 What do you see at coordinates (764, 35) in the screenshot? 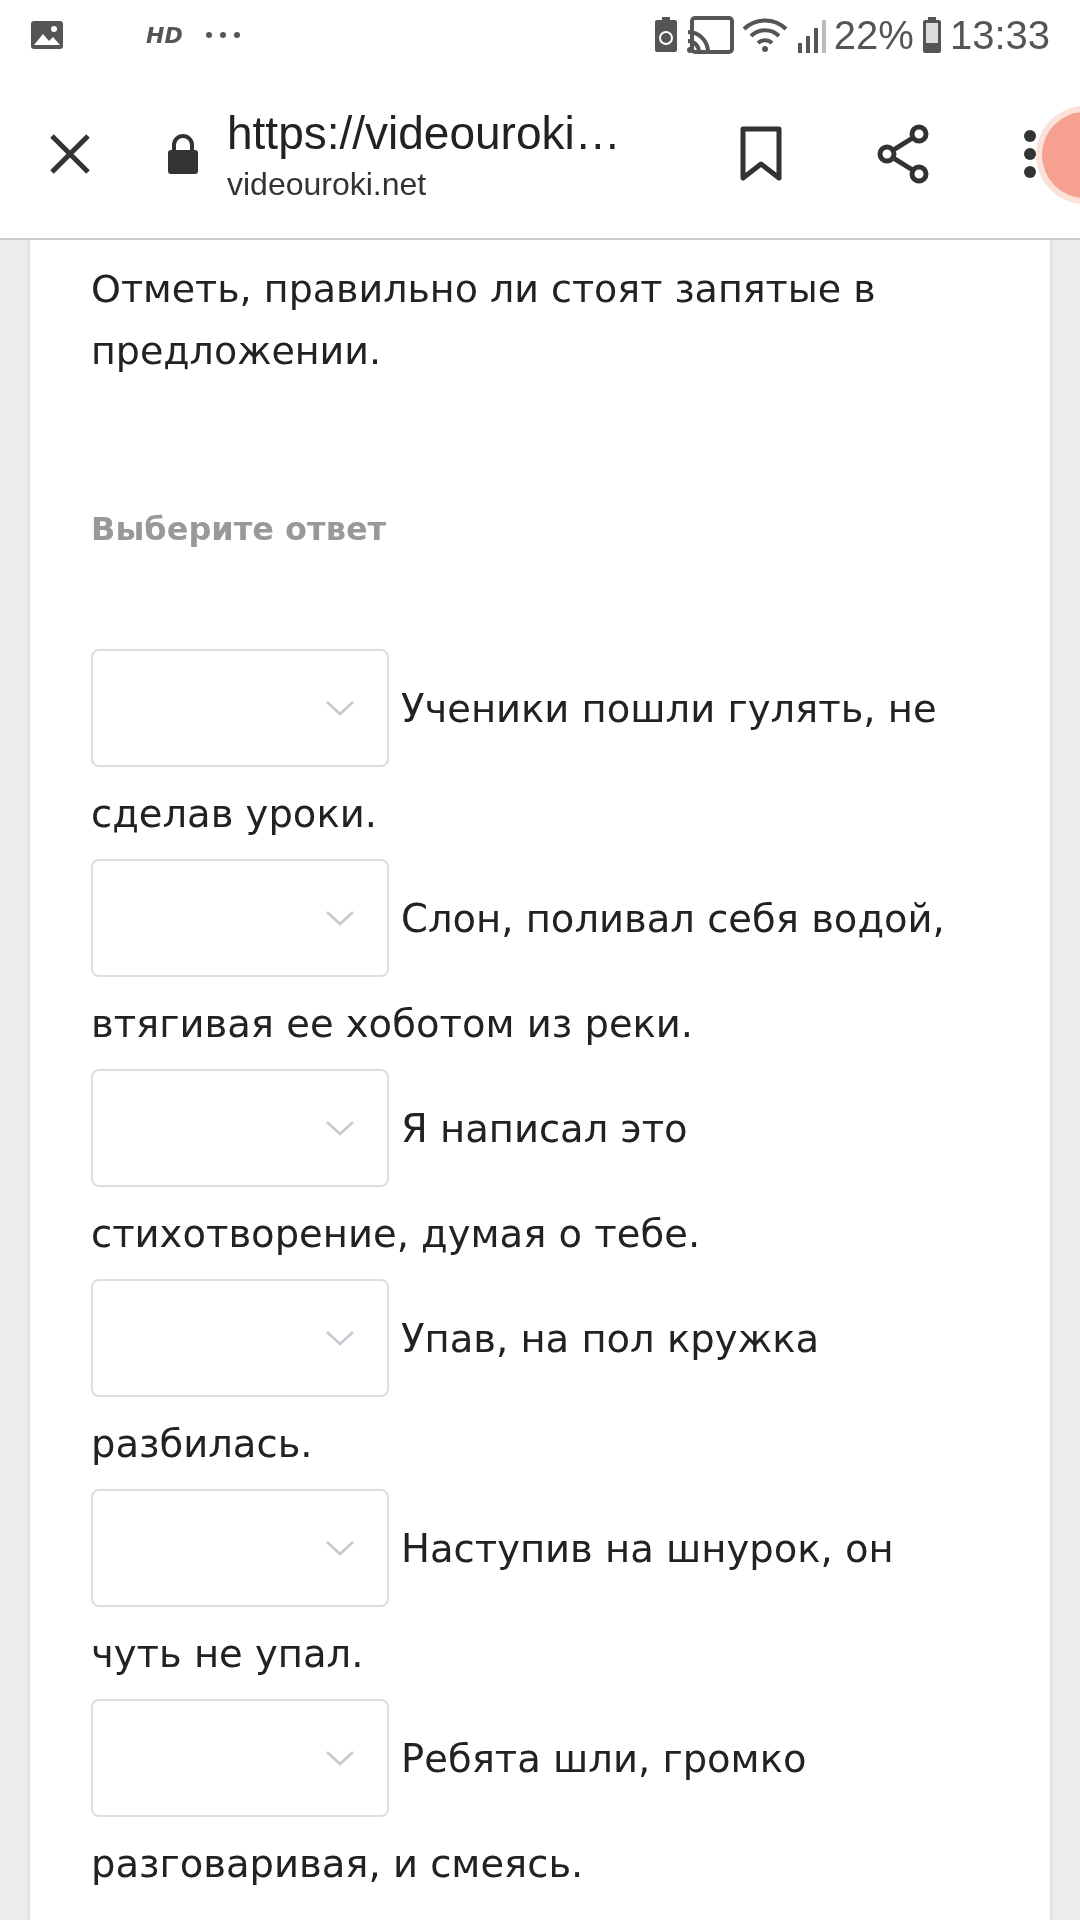
I see `wifi-icon` at bounding box center [764, 35].